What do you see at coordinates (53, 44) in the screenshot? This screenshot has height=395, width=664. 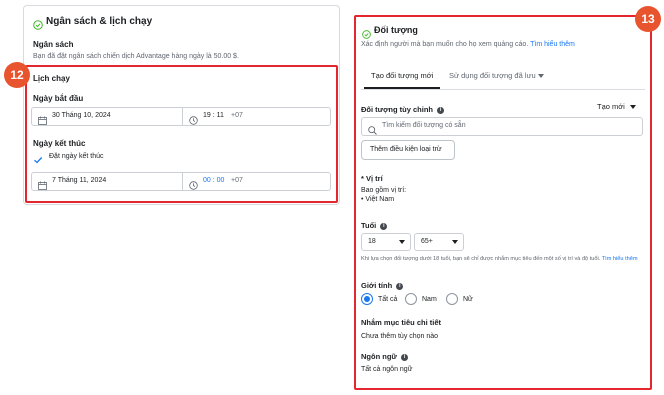 I see `budget-heading: Ngân sách` at bounding box center [53, 44].